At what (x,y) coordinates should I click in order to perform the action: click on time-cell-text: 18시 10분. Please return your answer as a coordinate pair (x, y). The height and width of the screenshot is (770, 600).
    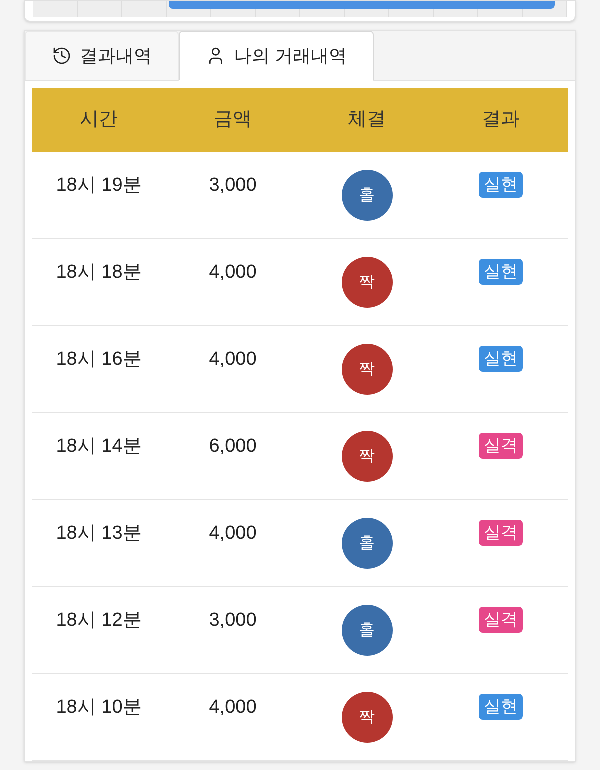
    Looking at the image, I should click on (99, 708).